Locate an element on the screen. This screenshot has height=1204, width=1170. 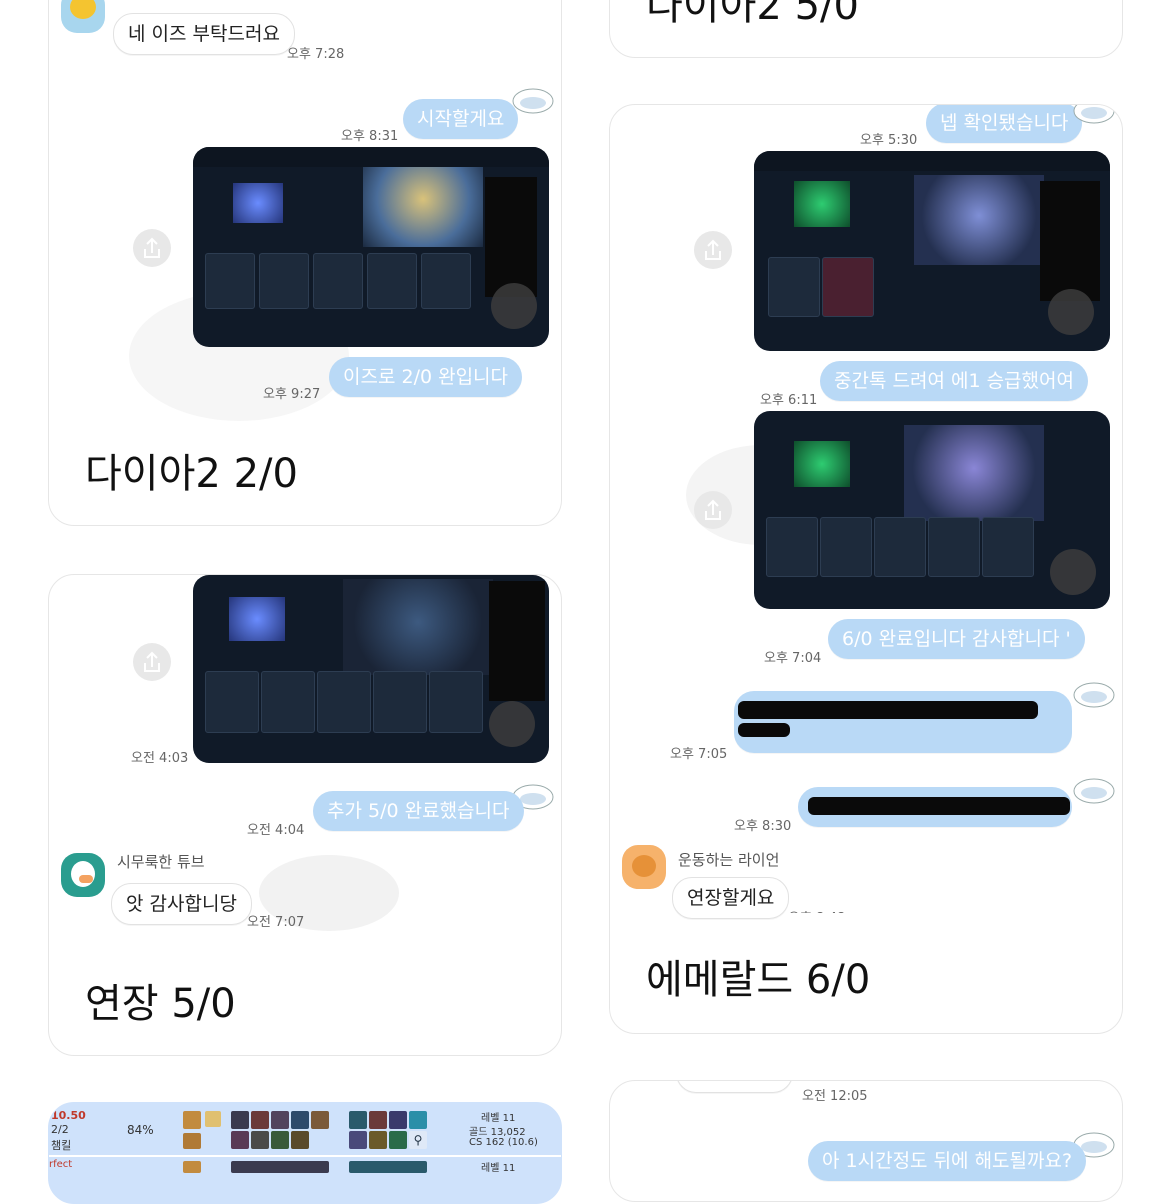
sender-name: 시무룩한 튜브 is located at coordinates (161, 862).